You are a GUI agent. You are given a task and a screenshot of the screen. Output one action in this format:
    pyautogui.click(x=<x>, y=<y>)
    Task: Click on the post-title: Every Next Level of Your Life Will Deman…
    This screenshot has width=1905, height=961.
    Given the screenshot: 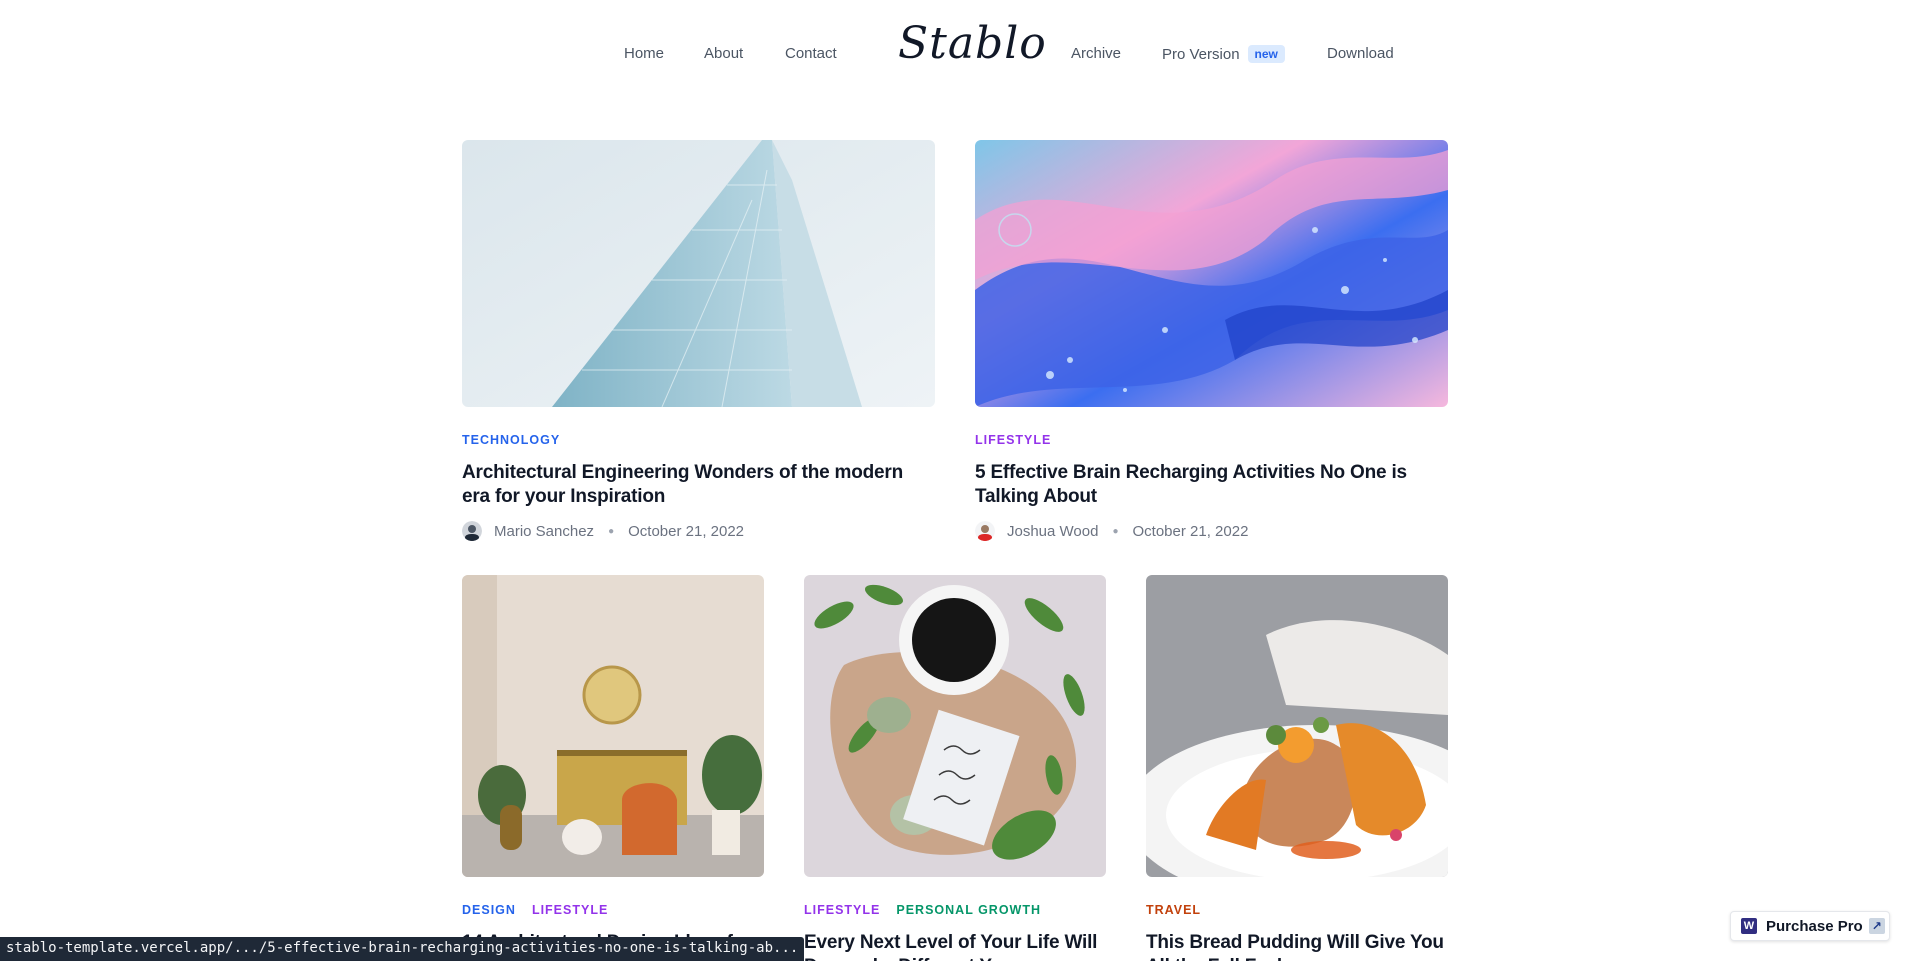 What is the action you would take?
    pyautogui.click(x=955, y=946)
    